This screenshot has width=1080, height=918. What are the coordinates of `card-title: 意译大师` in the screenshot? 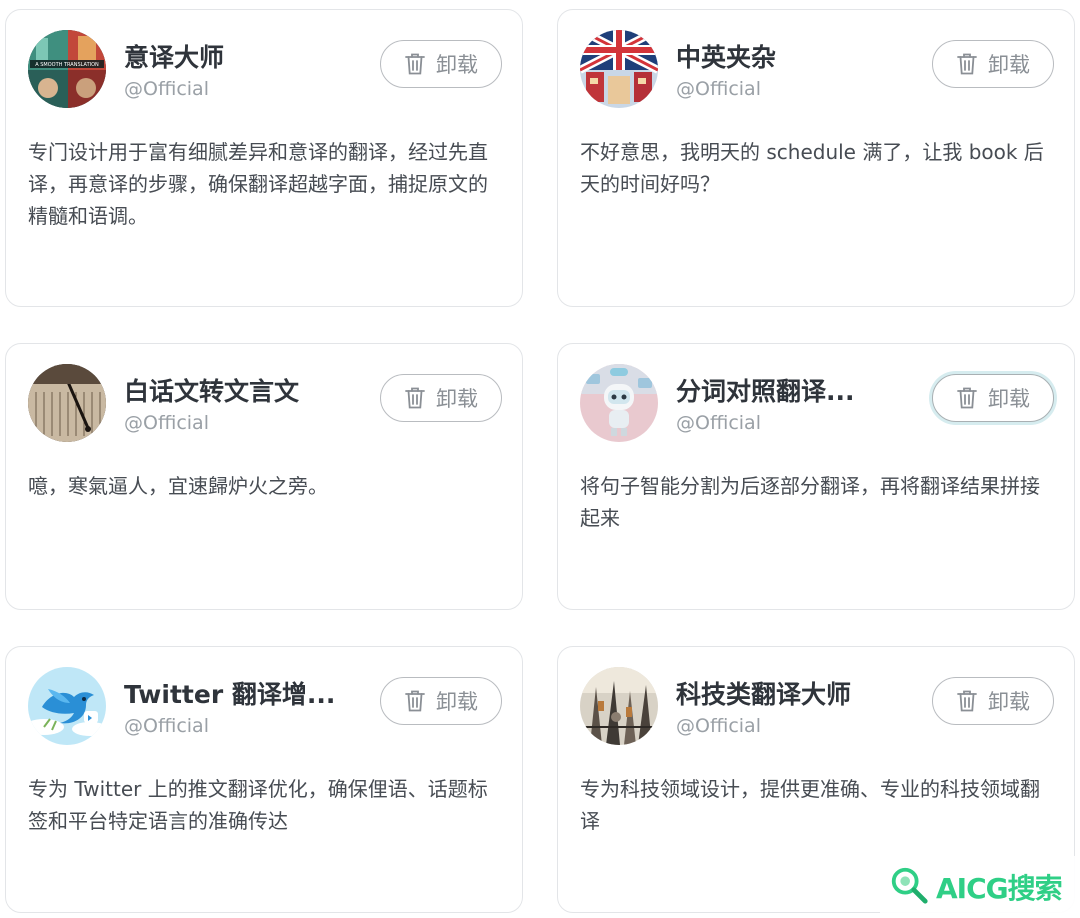 It's located at (174, 57).